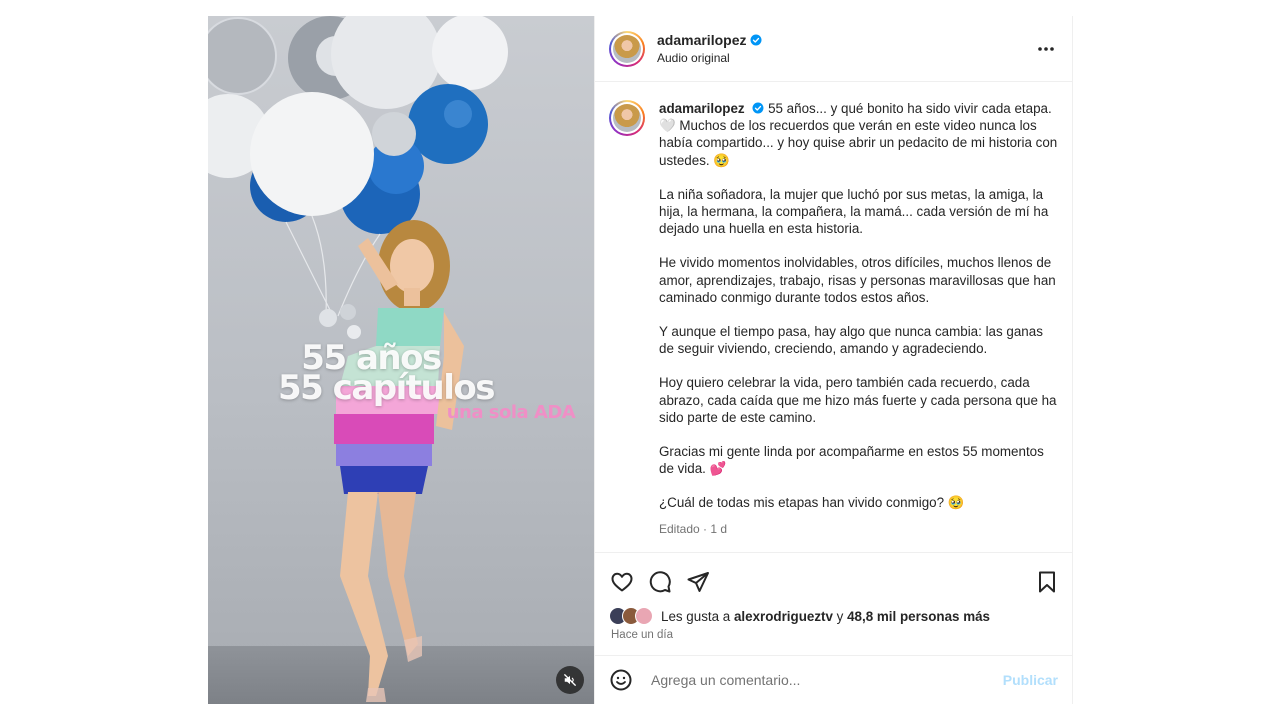 This screenshot has height=720, width=1280. What do you see at coordinates (697, 616) in the screenshot?
I see `likes-prefix: Les gusta a` at bounding box center [697, 616].